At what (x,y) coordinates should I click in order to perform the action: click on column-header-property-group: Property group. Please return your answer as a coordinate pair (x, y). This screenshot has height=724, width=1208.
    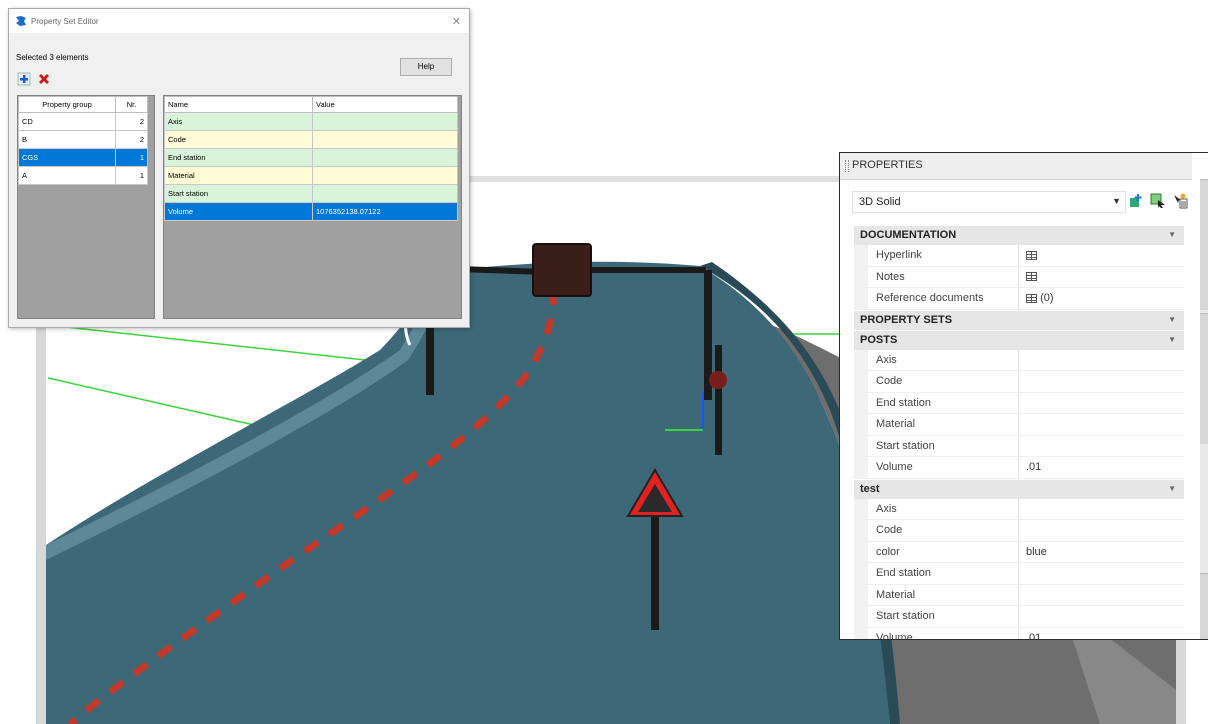
    Looking at the image, I should click on (67, 104).